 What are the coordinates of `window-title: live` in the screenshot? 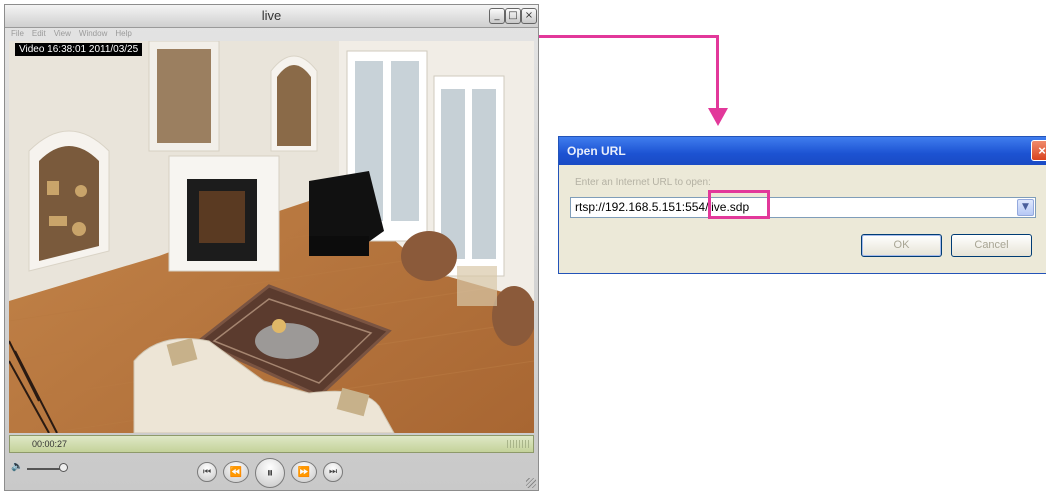 It's located at (271, 15).